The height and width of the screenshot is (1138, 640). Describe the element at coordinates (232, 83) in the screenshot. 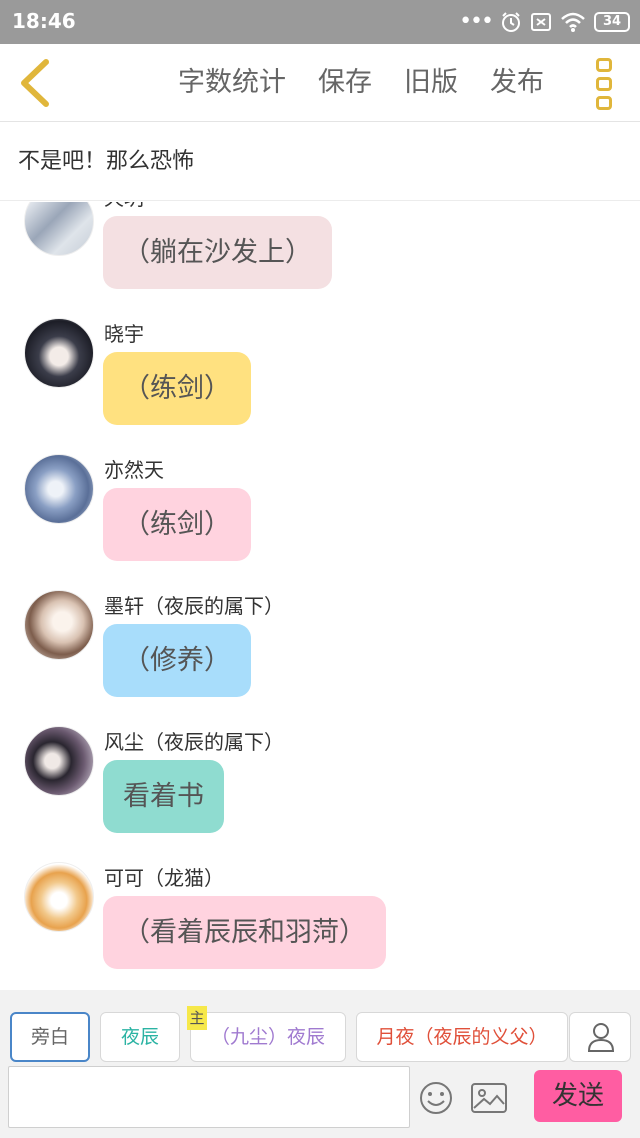

I see `word-count-button: 字数统计` at that location.